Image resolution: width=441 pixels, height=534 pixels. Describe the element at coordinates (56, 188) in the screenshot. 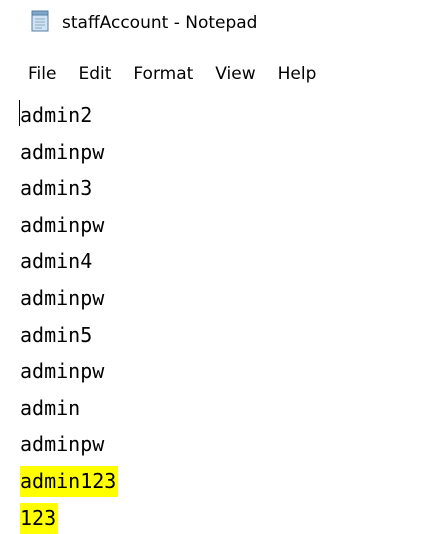

I see `editor-line: admin3` at that location.